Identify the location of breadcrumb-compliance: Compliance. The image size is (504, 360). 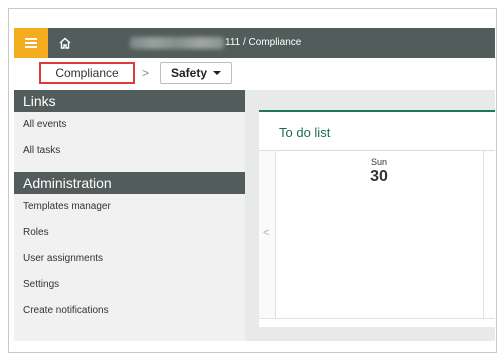
(87, 73).